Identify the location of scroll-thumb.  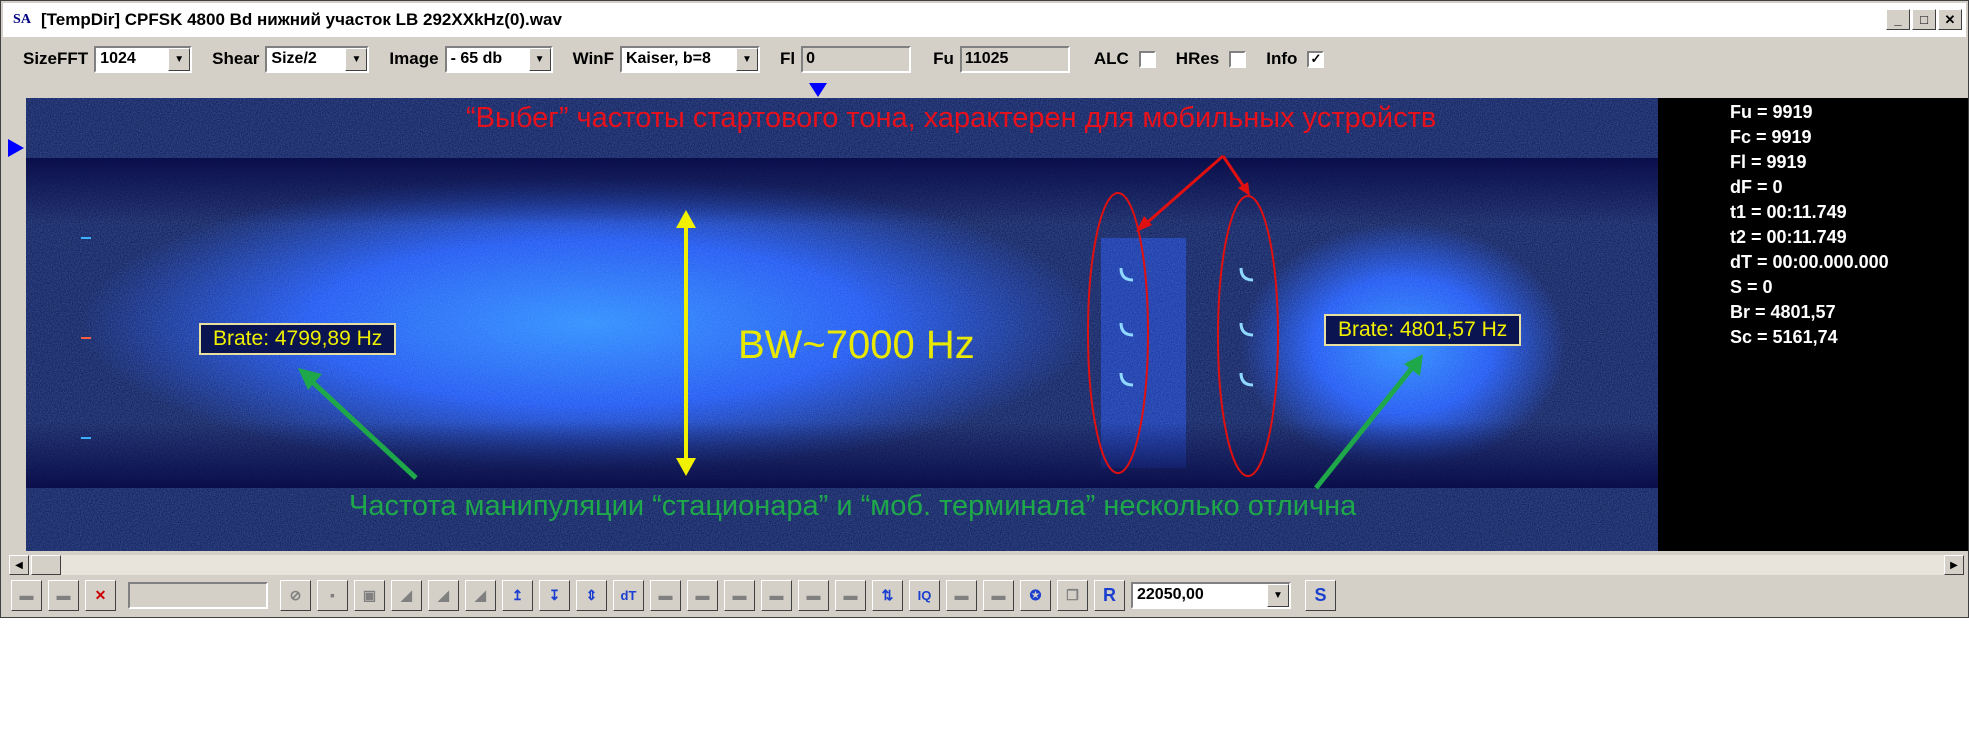
(46, 565).